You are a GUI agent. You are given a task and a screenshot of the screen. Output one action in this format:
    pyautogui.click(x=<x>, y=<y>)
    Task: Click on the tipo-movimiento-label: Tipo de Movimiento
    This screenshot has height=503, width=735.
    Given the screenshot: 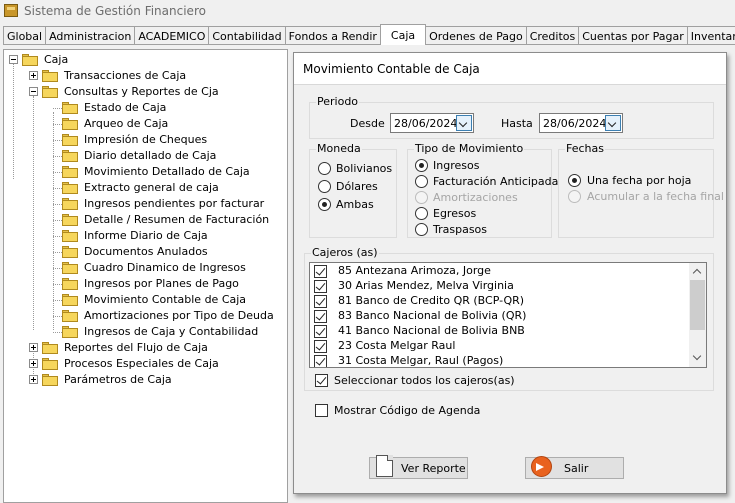 What is the action you would take?
    pyautogui.click(x=469, y=148)
    